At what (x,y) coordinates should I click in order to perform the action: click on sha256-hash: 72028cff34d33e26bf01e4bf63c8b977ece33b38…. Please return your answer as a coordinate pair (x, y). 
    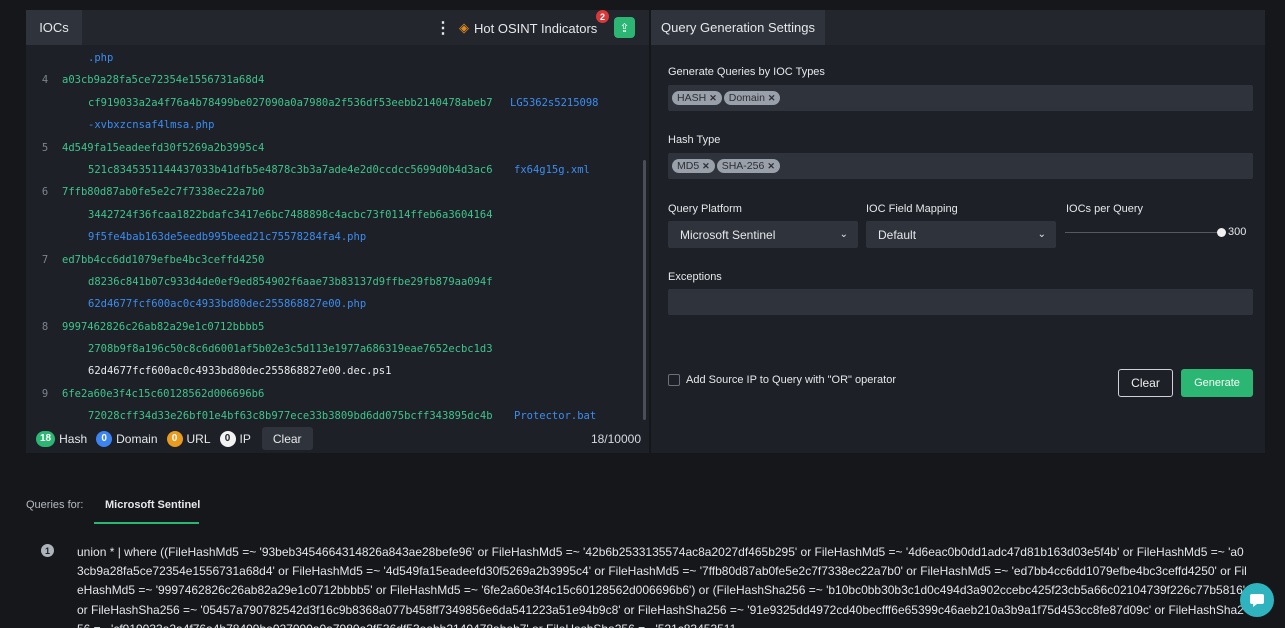
    Looking at the image, I should click on (290, 414).